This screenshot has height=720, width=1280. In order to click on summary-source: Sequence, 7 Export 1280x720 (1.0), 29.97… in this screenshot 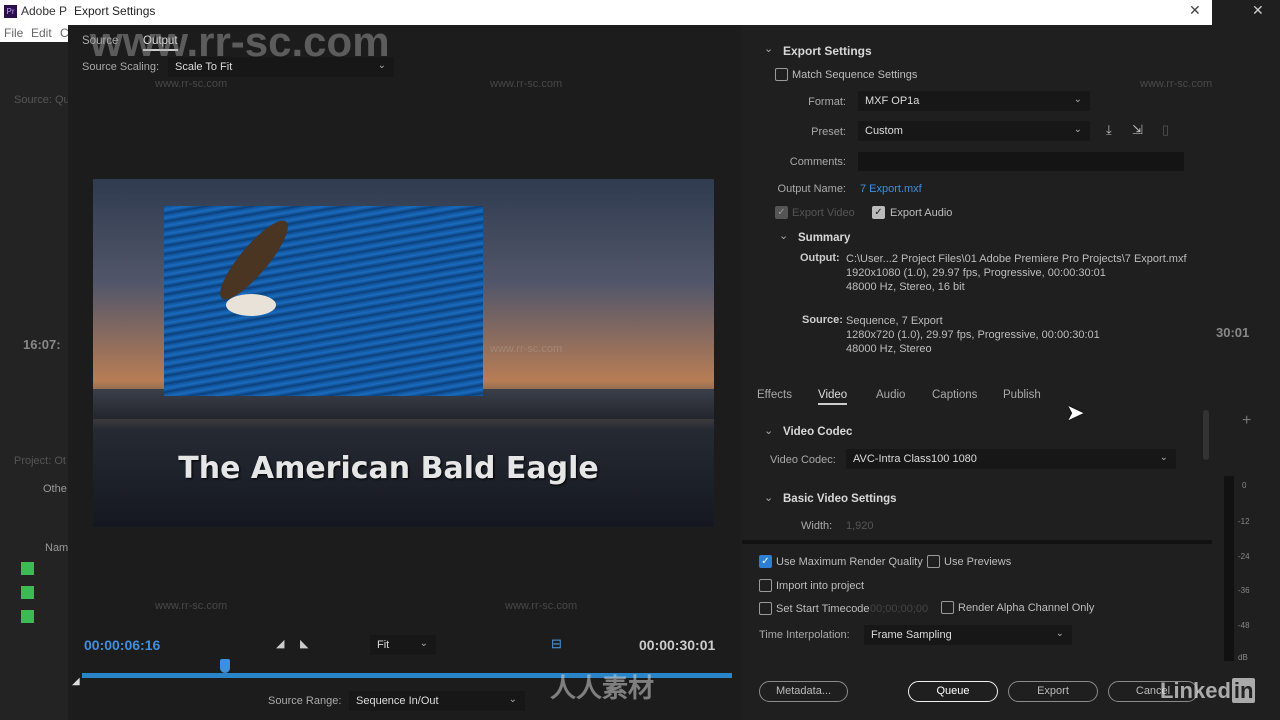, I will do `click(973, 335)`.